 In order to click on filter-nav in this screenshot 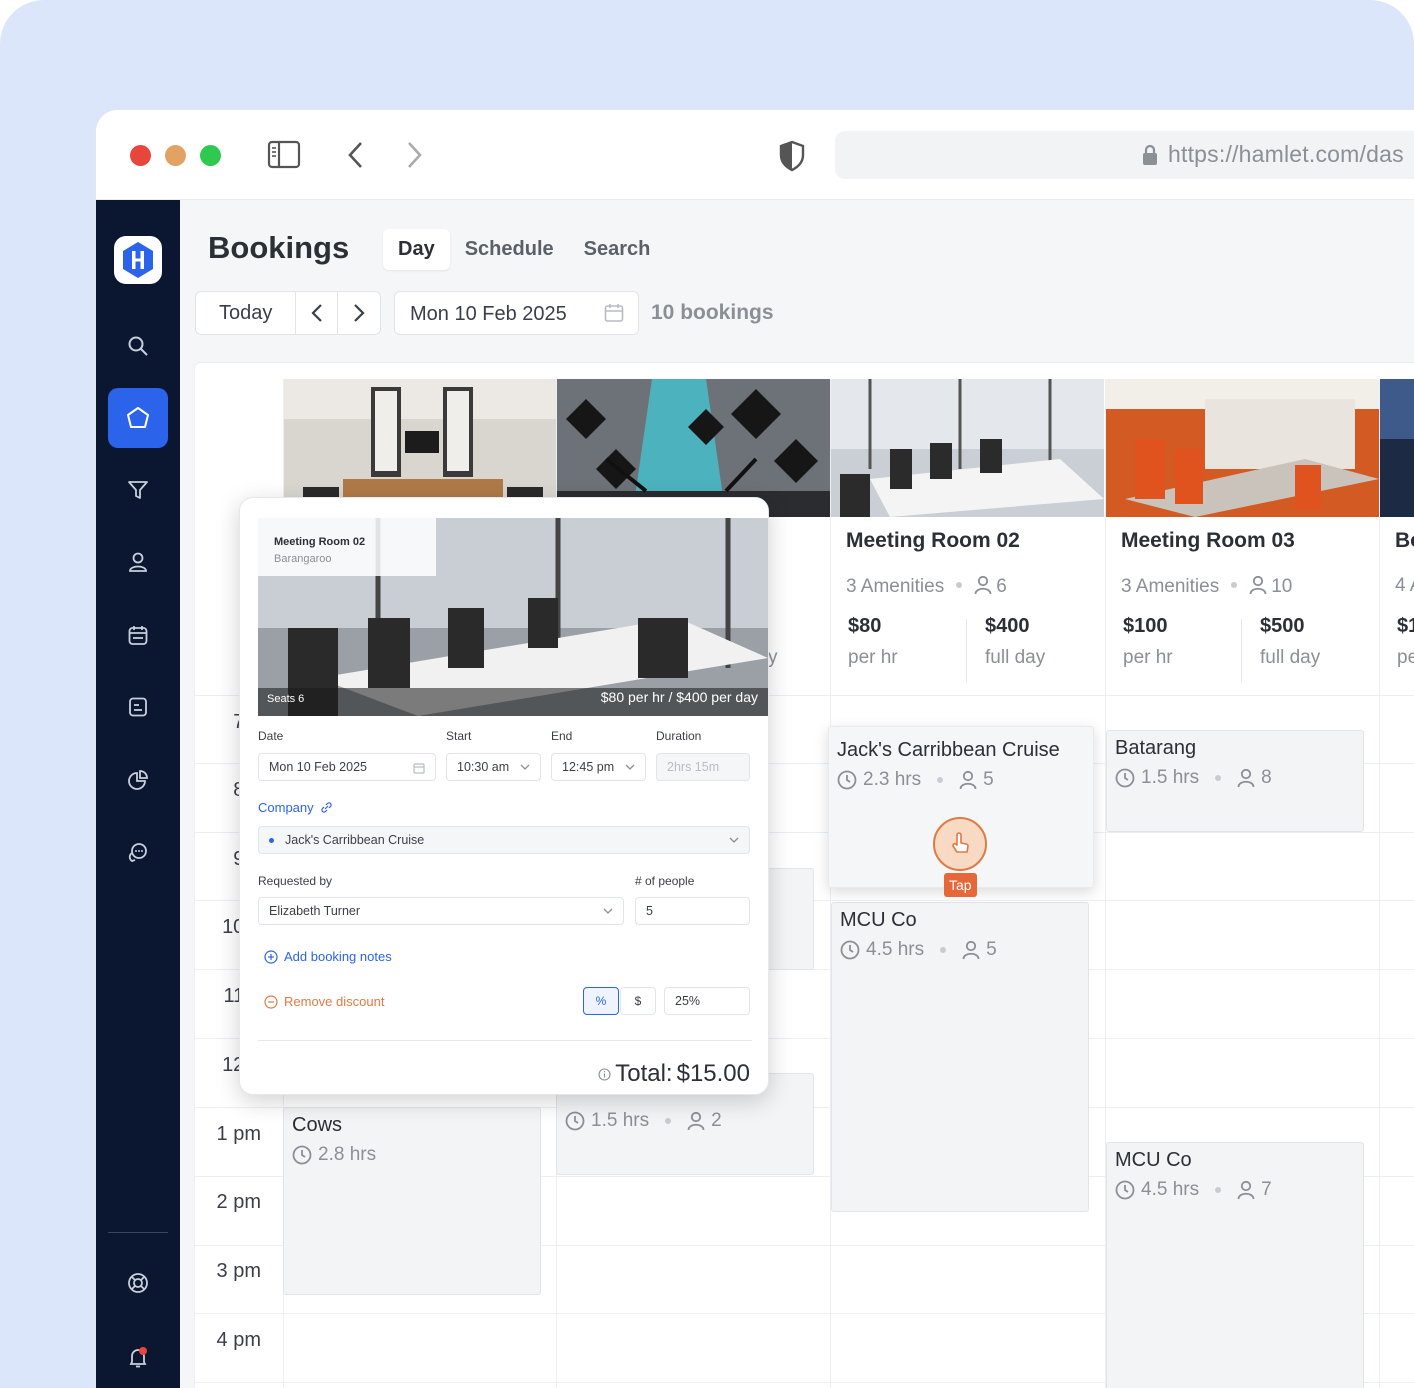, I will do `click(138, 490)`.